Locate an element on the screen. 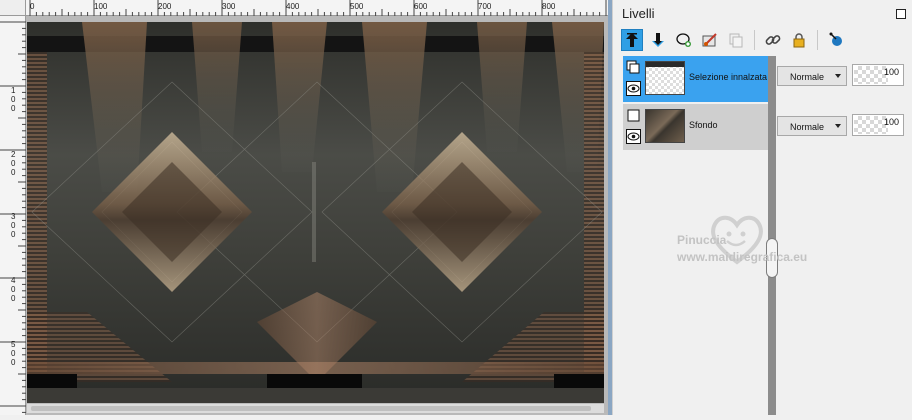  layer-row-sfondo: Sfondo is located at coordinates (695, 127).